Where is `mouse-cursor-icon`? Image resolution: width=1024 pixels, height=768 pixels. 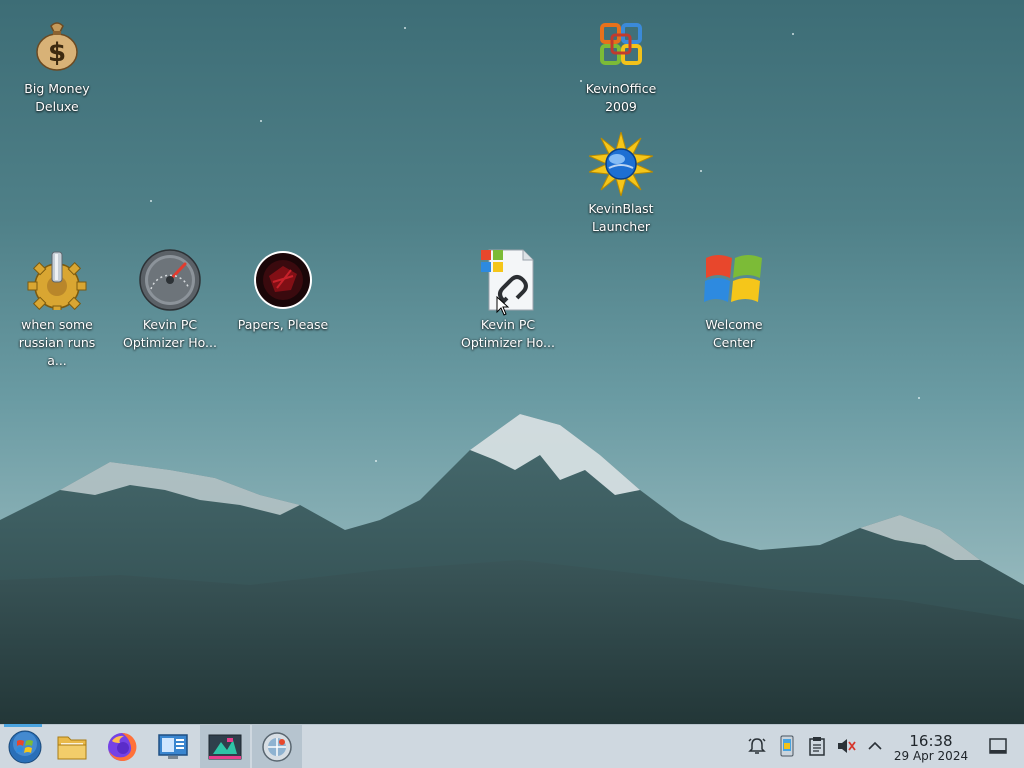
mouse-cursor-icon is located at coordinates (503, 306).